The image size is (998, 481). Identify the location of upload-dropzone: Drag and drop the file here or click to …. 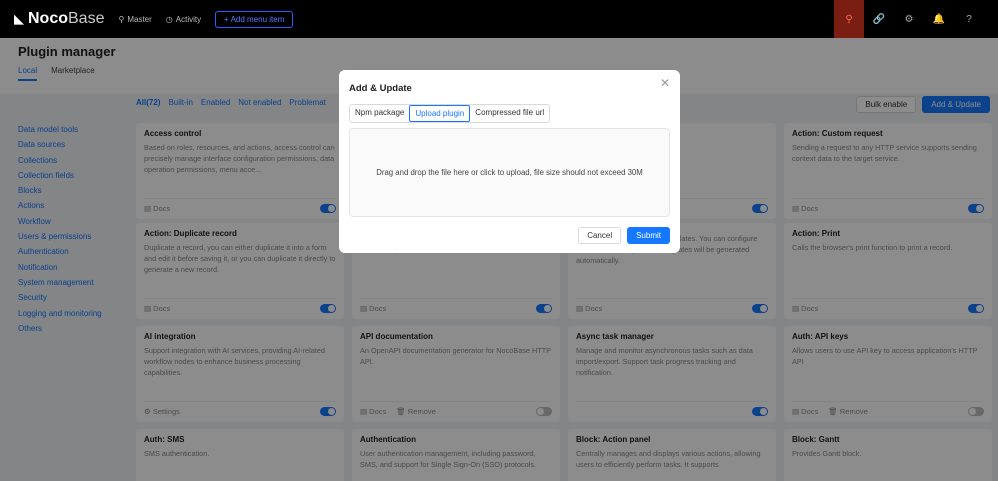
(509, 172).